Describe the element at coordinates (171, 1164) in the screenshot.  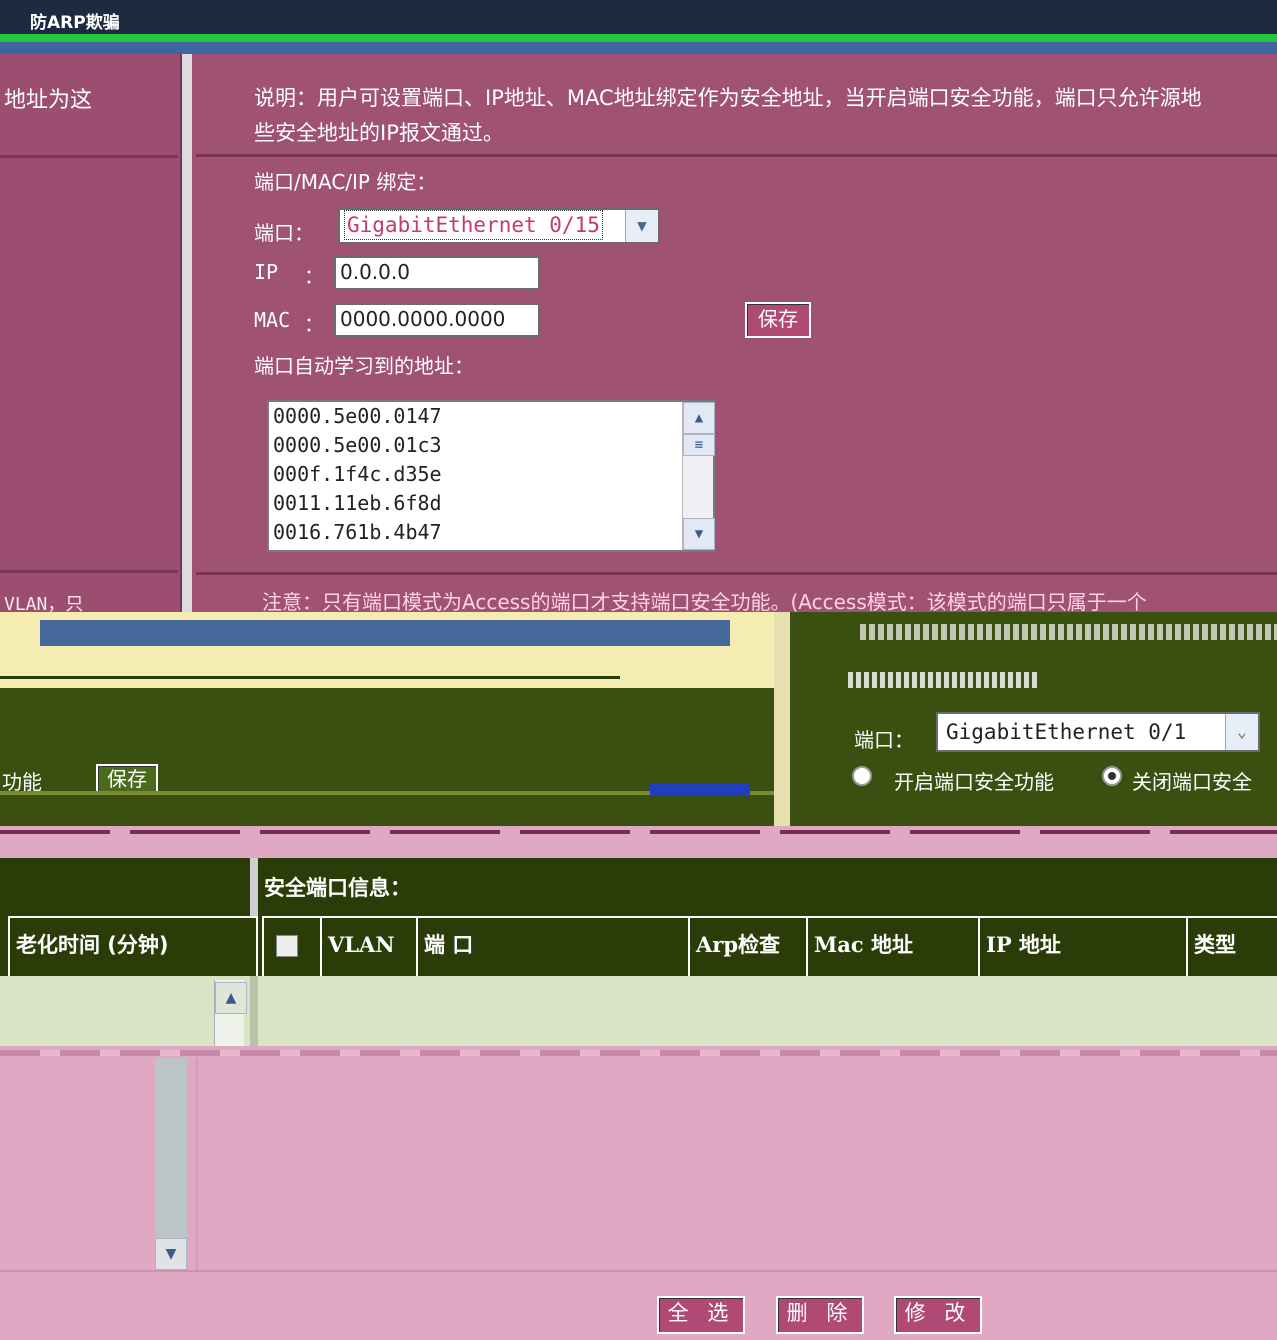
I see `scrollbar: ▼` at that location.